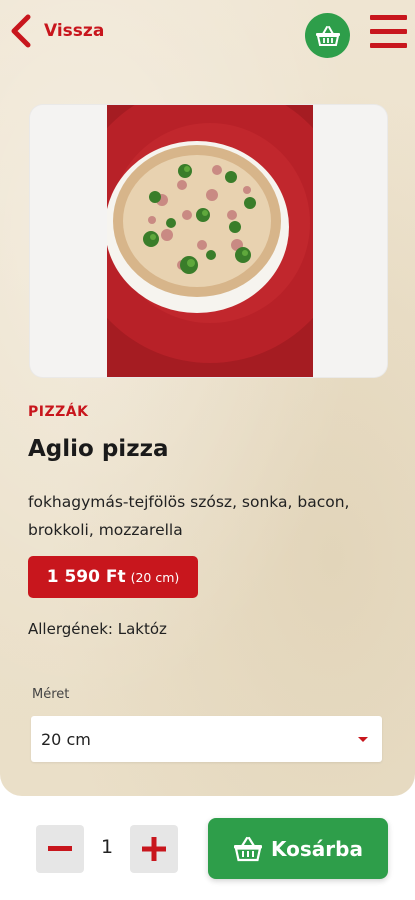 The width and height of the screenshot is (415, 900). I want to click on product-category: PIZZÁK, so click(58, 412).